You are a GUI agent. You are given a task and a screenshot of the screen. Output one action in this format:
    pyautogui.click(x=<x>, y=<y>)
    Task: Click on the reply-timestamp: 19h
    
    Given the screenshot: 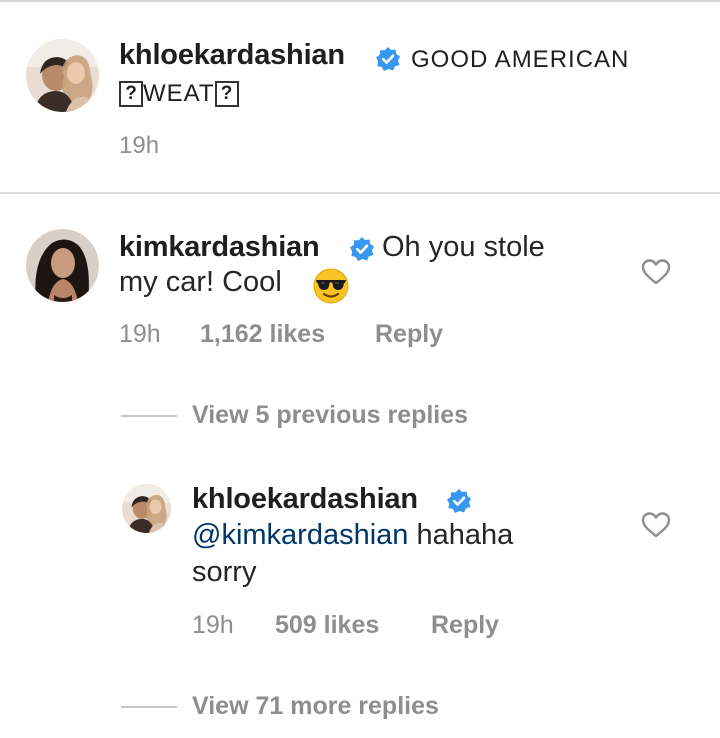 What is the action you would take?
    pyautogui.click(x=213, y=625)
    